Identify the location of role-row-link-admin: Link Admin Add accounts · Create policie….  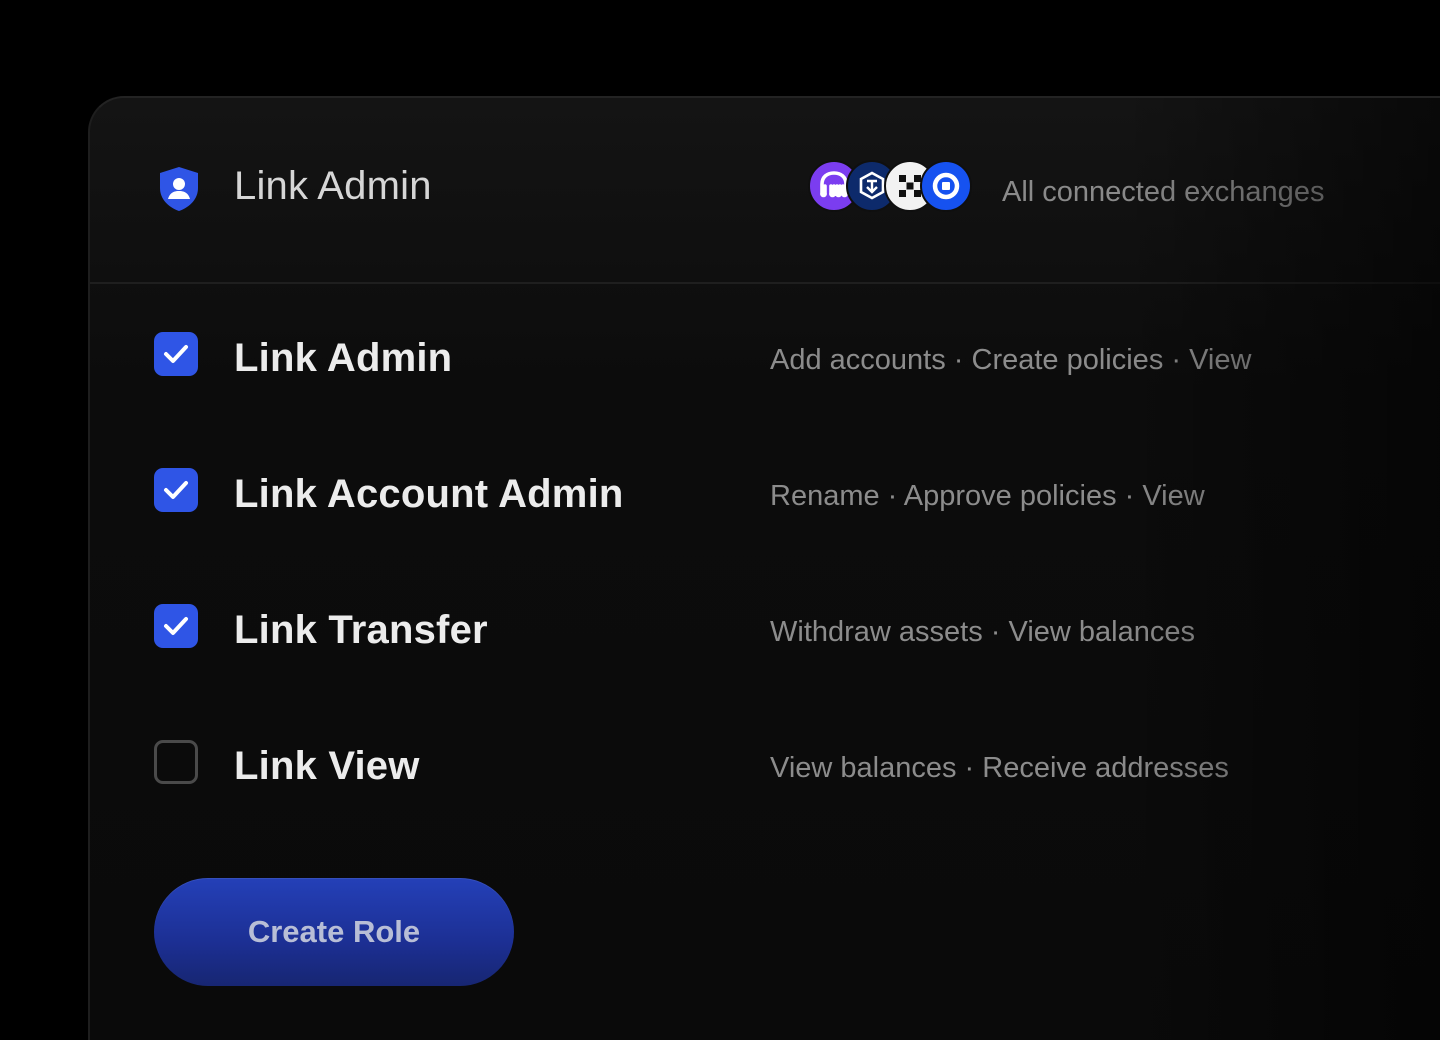
(765, 334).